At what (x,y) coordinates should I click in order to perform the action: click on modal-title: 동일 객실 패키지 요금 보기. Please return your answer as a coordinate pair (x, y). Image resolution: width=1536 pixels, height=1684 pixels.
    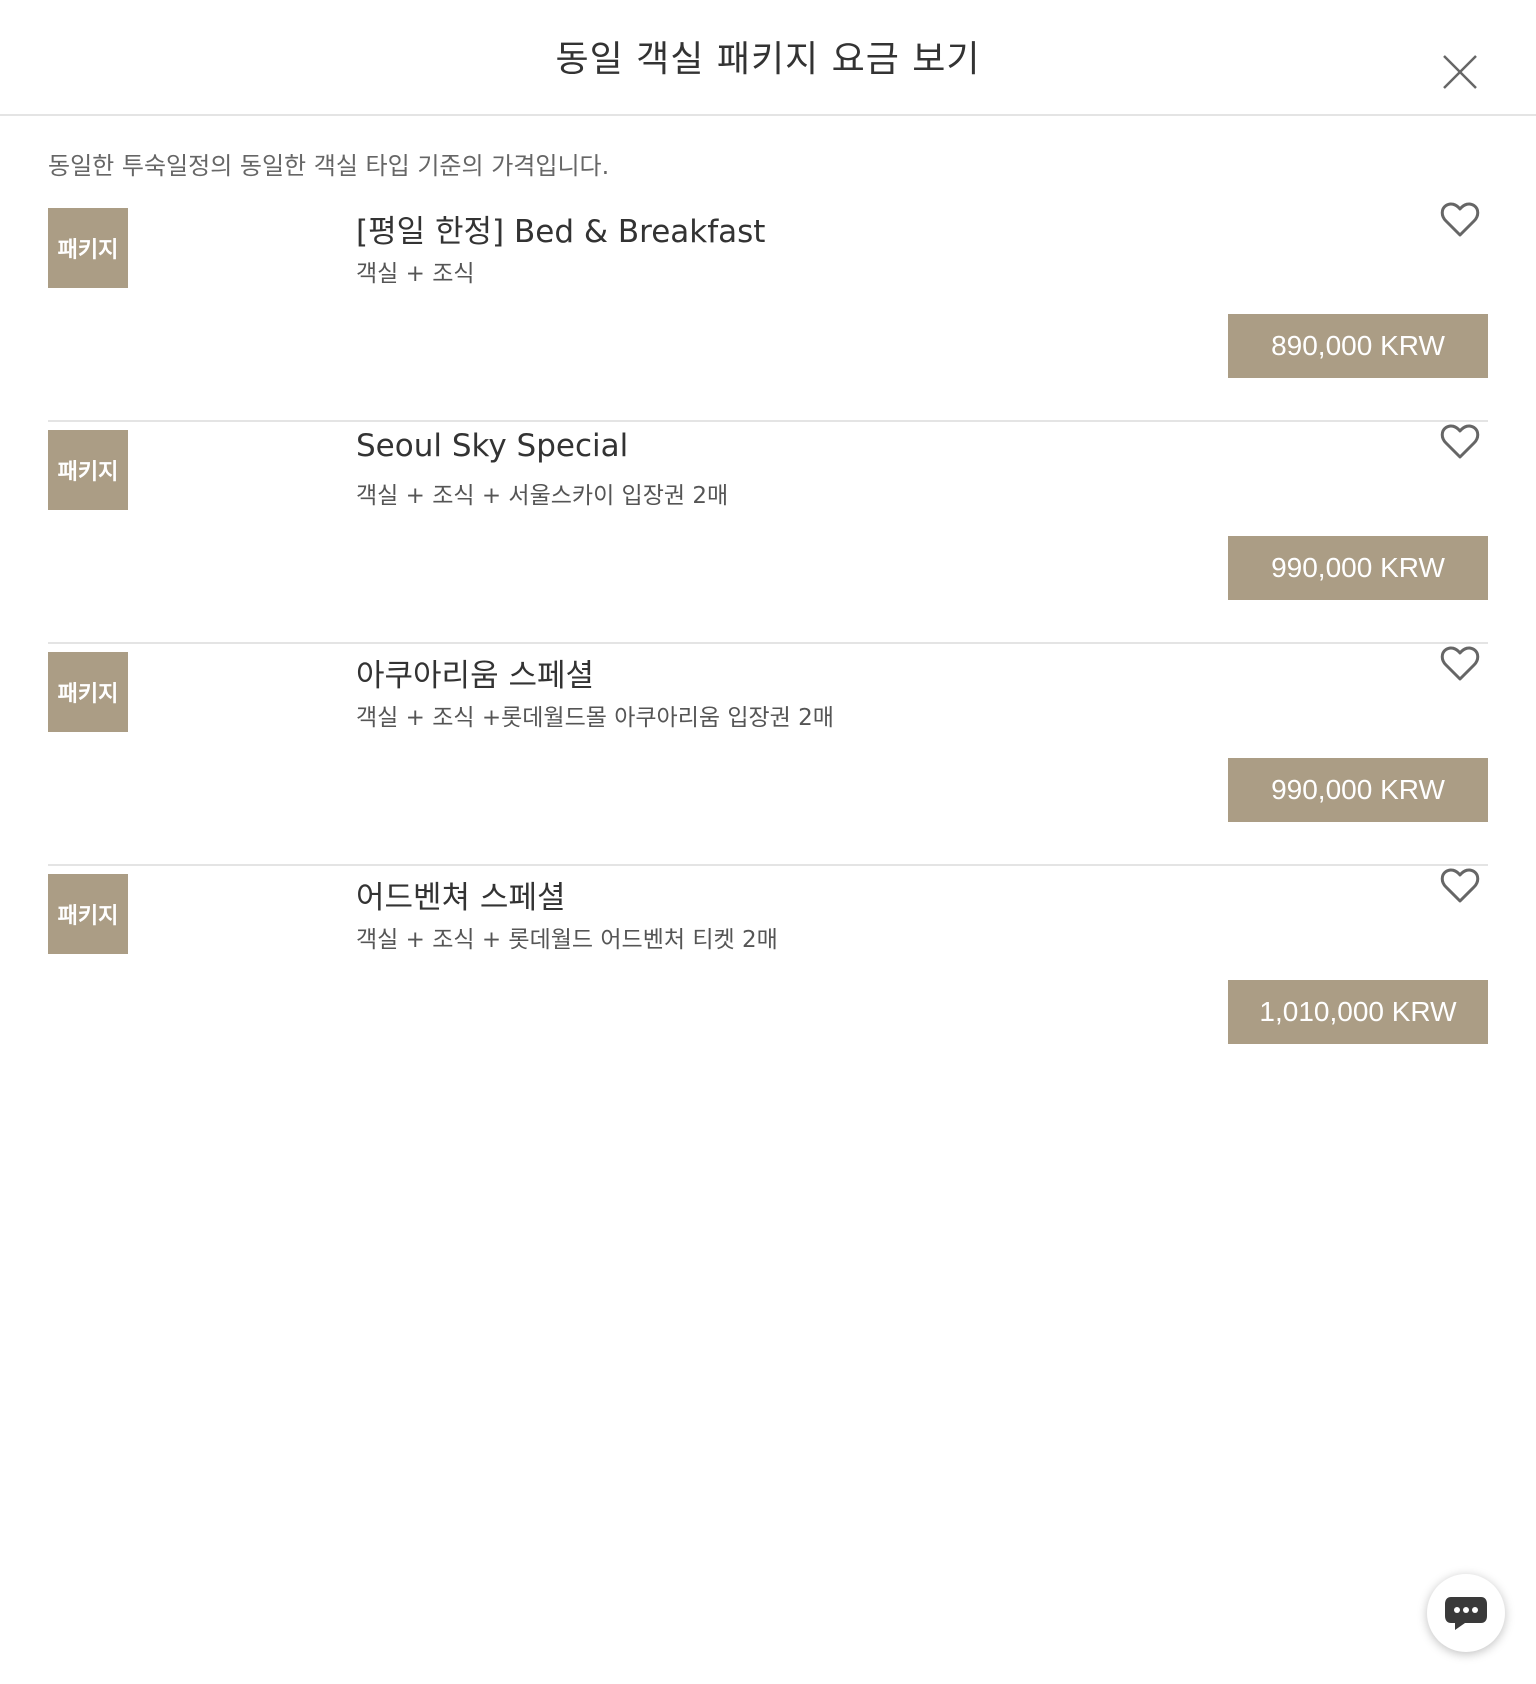
    Looking at the image, I should click on (768, 59).